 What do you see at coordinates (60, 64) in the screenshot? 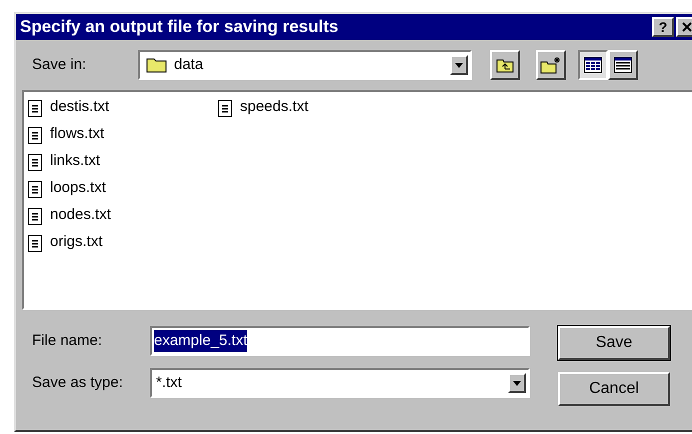
I see `save-in-label: Save in:` at bounding box center [60, 64].